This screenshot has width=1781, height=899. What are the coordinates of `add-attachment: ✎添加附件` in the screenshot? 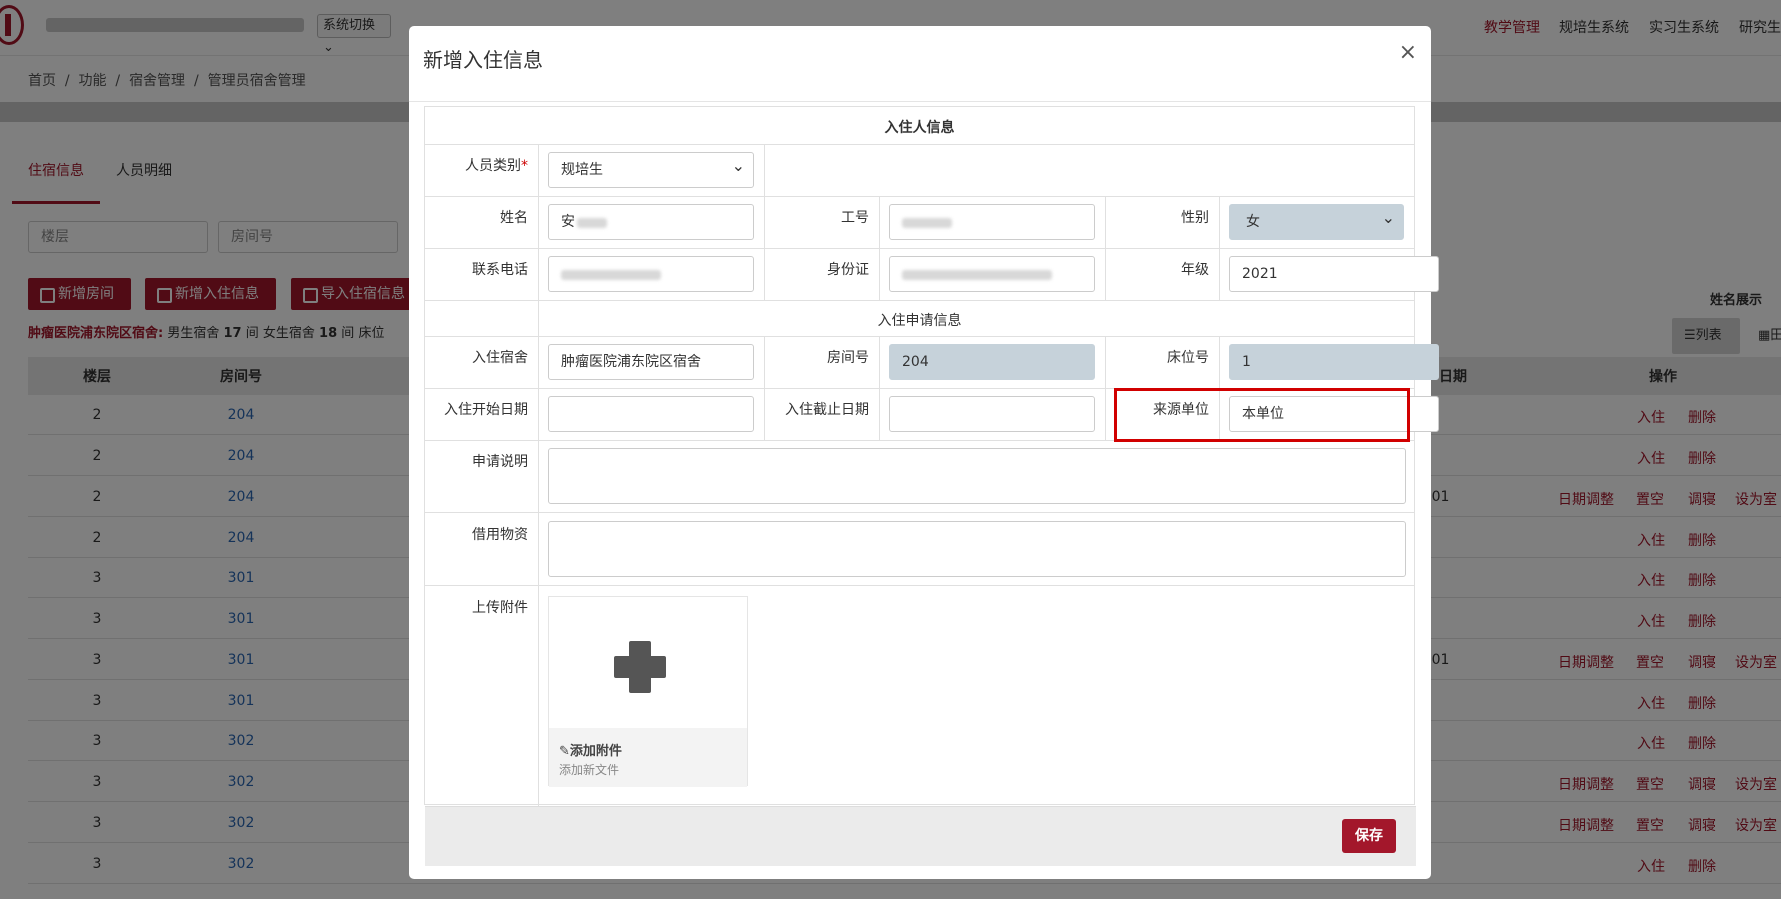 It's located at (590, 749).